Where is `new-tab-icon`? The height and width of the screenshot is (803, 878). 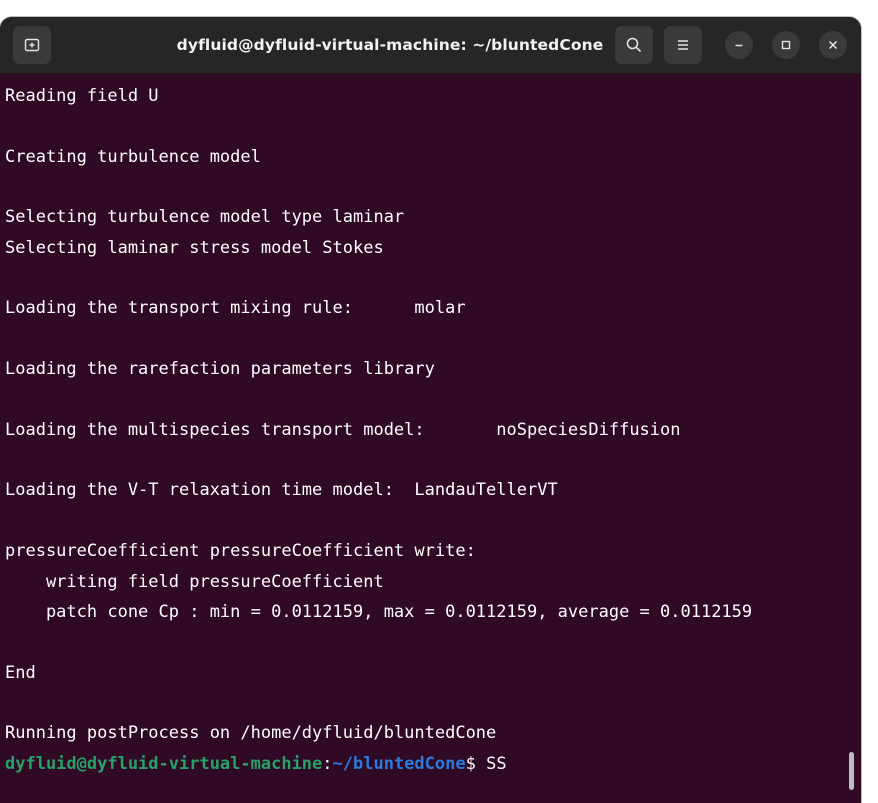
new-tab-icon is located at coordinates (32, 45).